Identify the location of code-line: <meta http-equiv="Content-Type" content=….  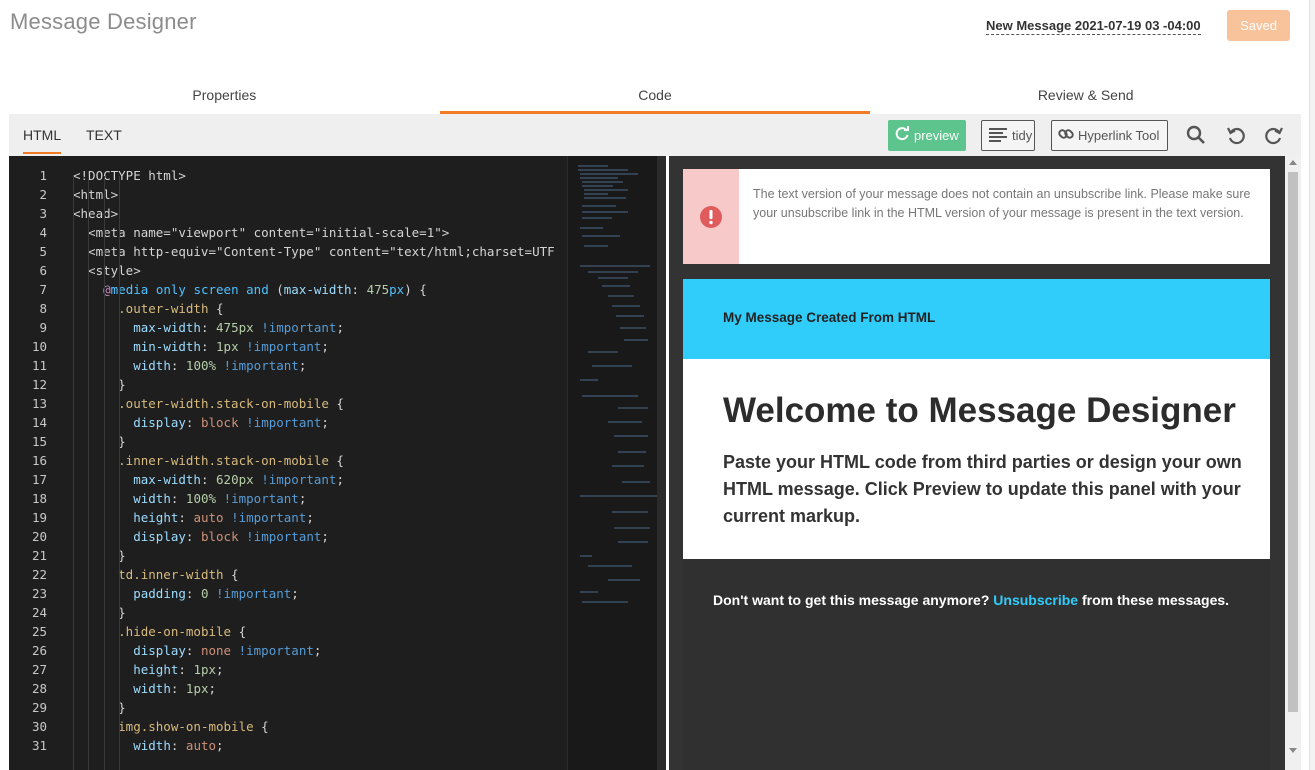
(314, 251).